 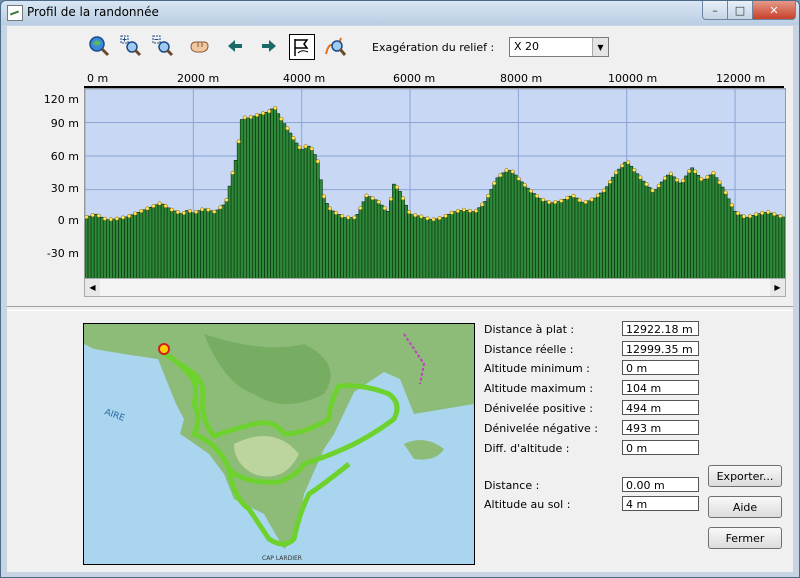 What do you see at coordinates (15, 13) in the screenshot?
I see `app-icon` at bounding box center [15, 13].